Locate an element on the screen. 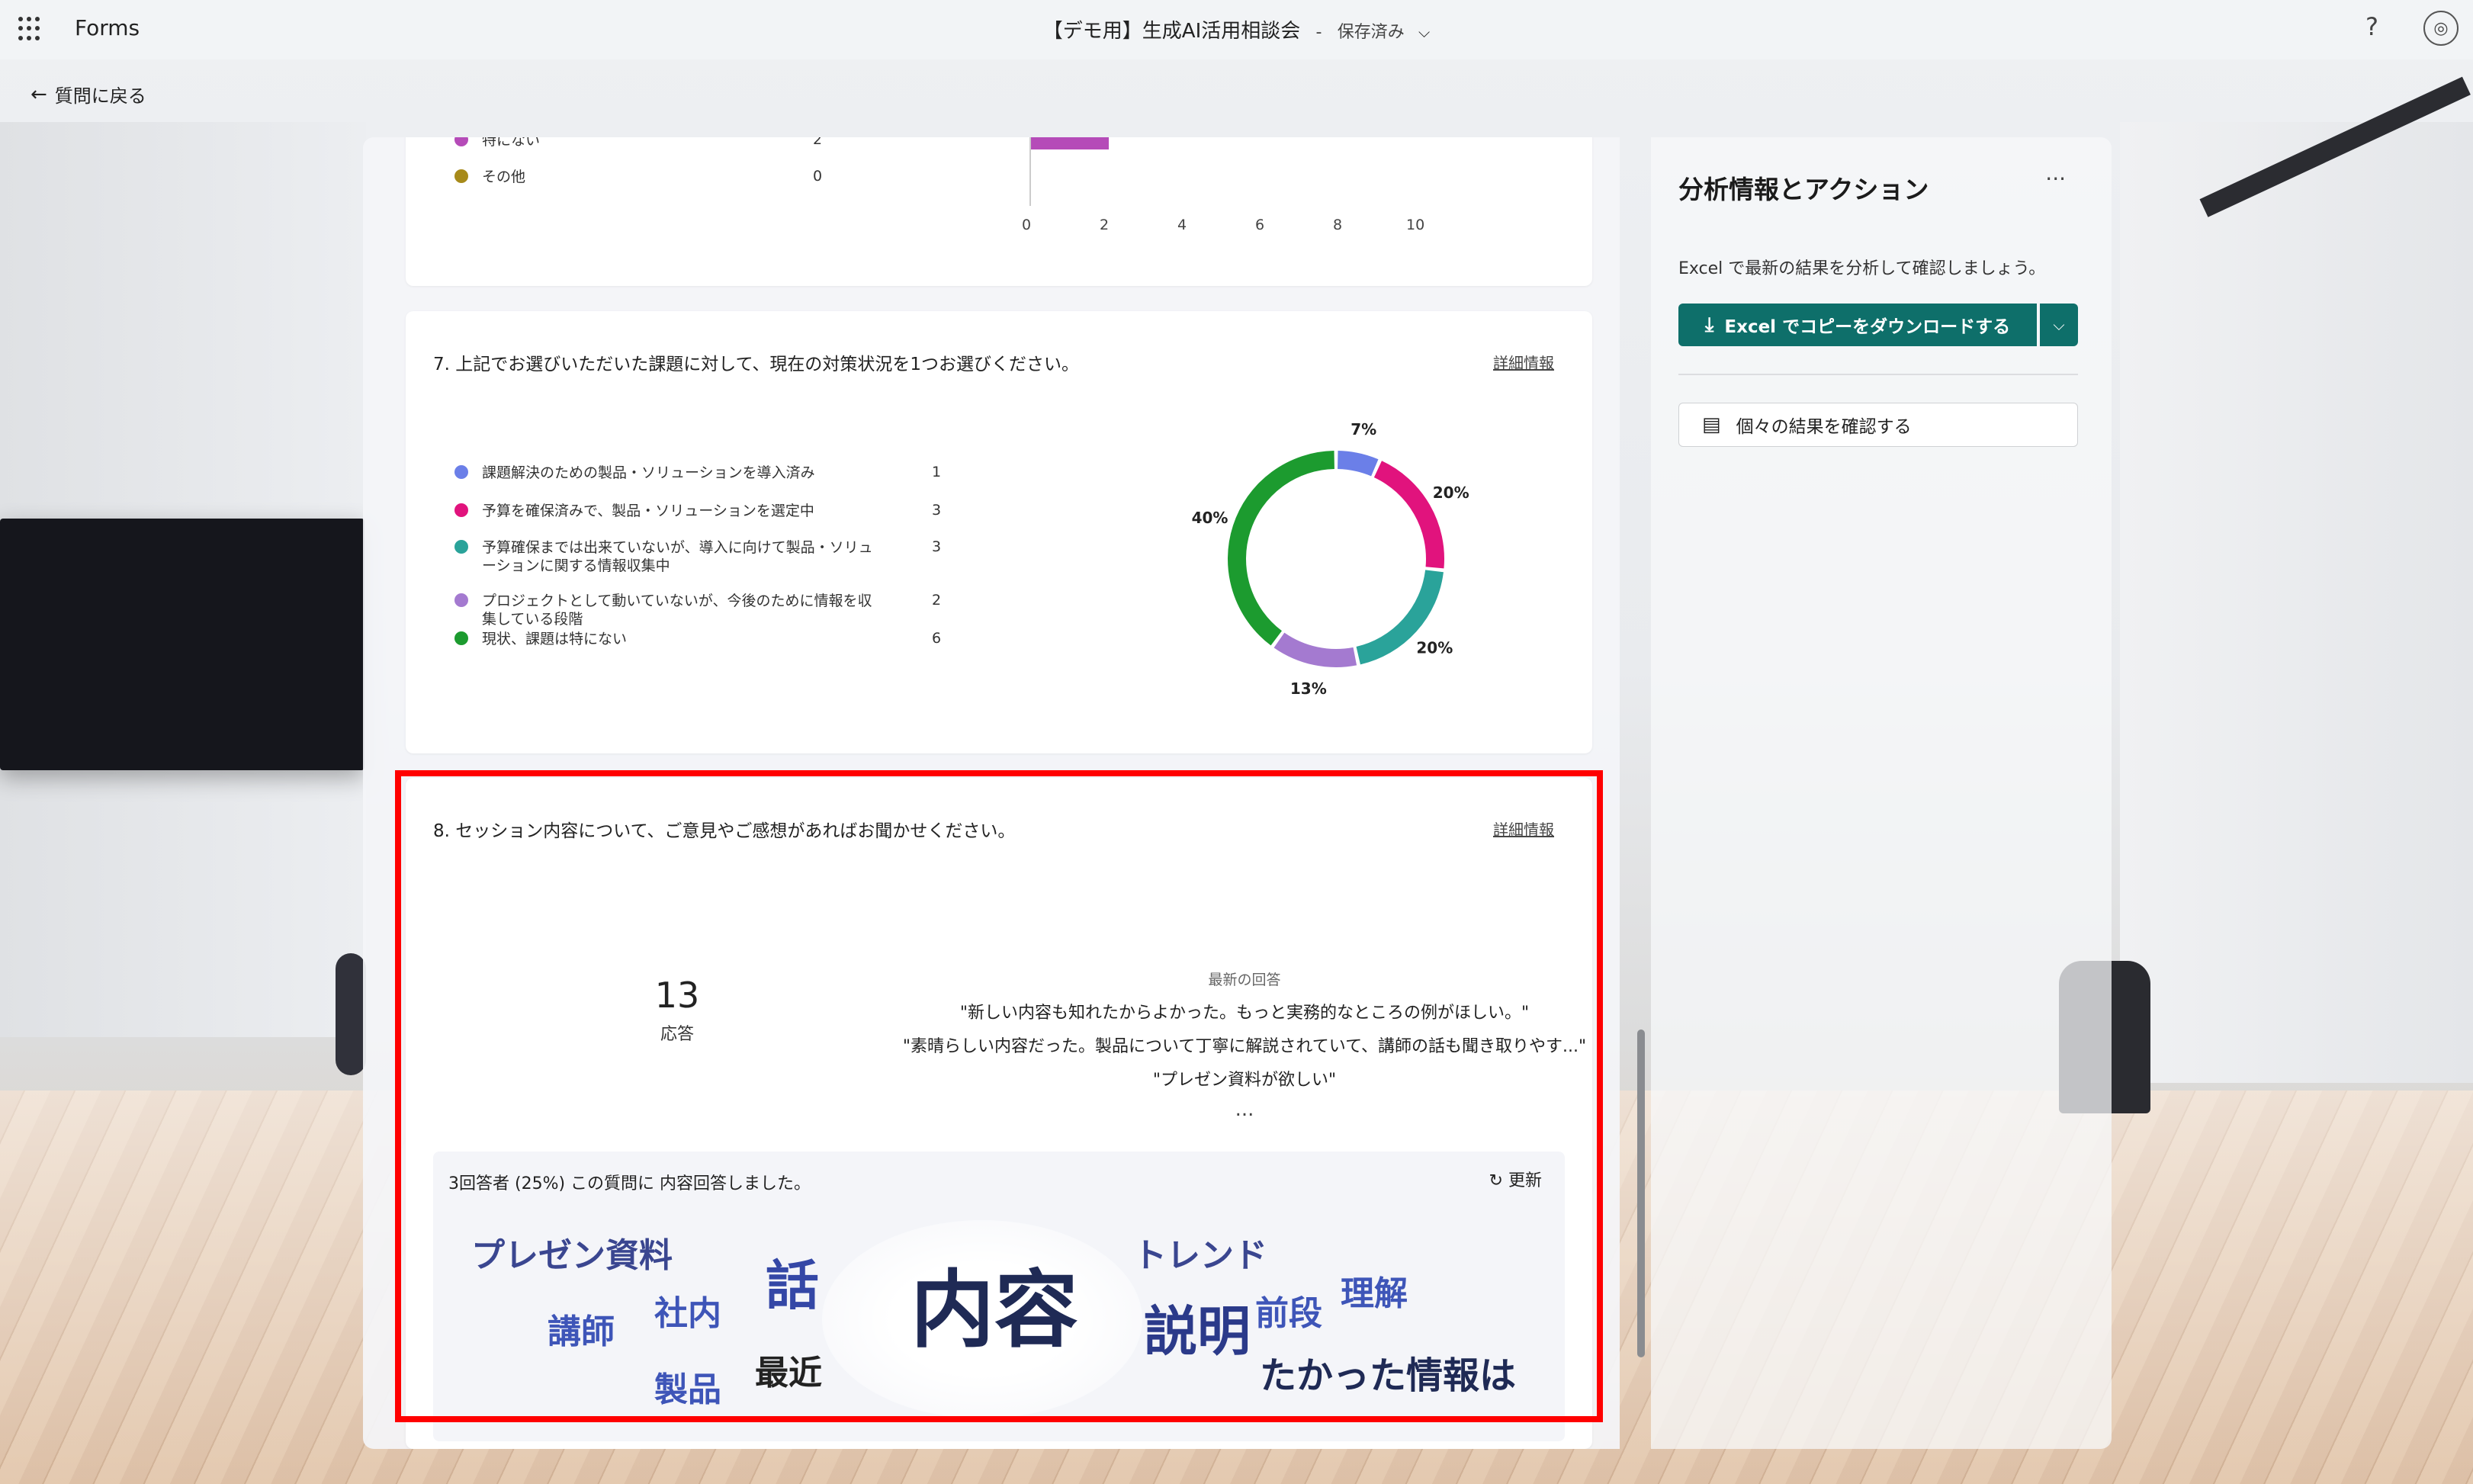  download-excel-button: ⤓ Excel でコピーをダウンロードする is located at coordinates (1857, 325).